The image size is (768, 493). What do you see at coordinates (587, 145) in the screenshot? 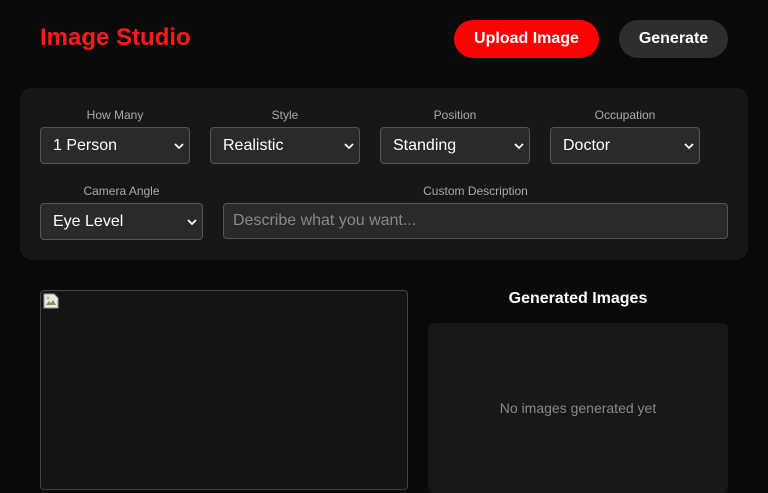
I see `occupation-value: Doctor` at bounding box center [587, 145].